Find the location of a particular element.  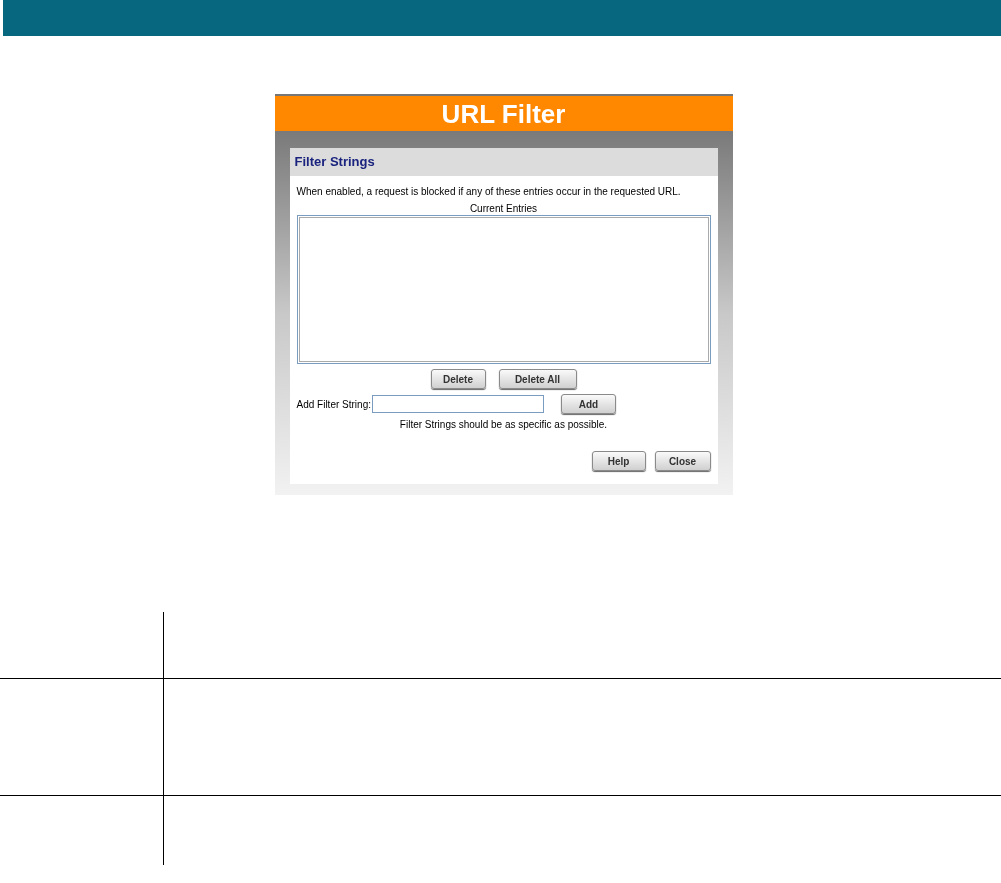

filter-string-field is located at coordinates (458, 404).